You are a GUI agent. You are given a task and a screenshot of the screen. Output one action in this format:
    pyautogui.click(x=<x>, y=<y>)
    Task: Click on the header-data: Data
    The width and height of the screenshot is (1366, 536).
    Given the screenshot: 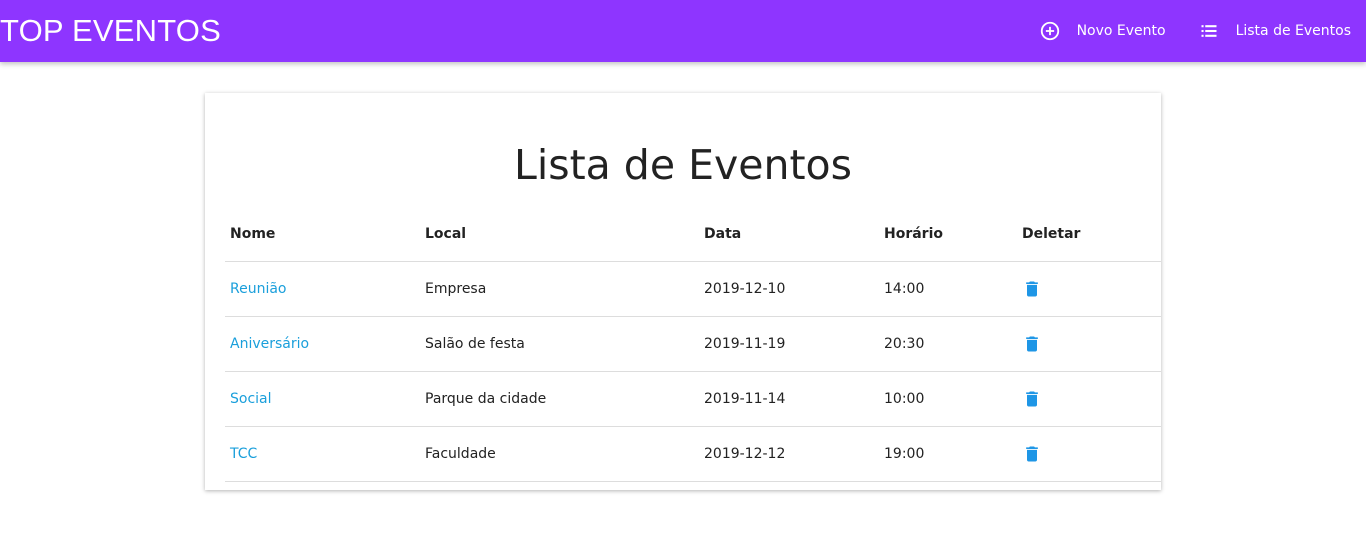 What is the action you would take?
    pyautogui.click(x=789, y=234)
    